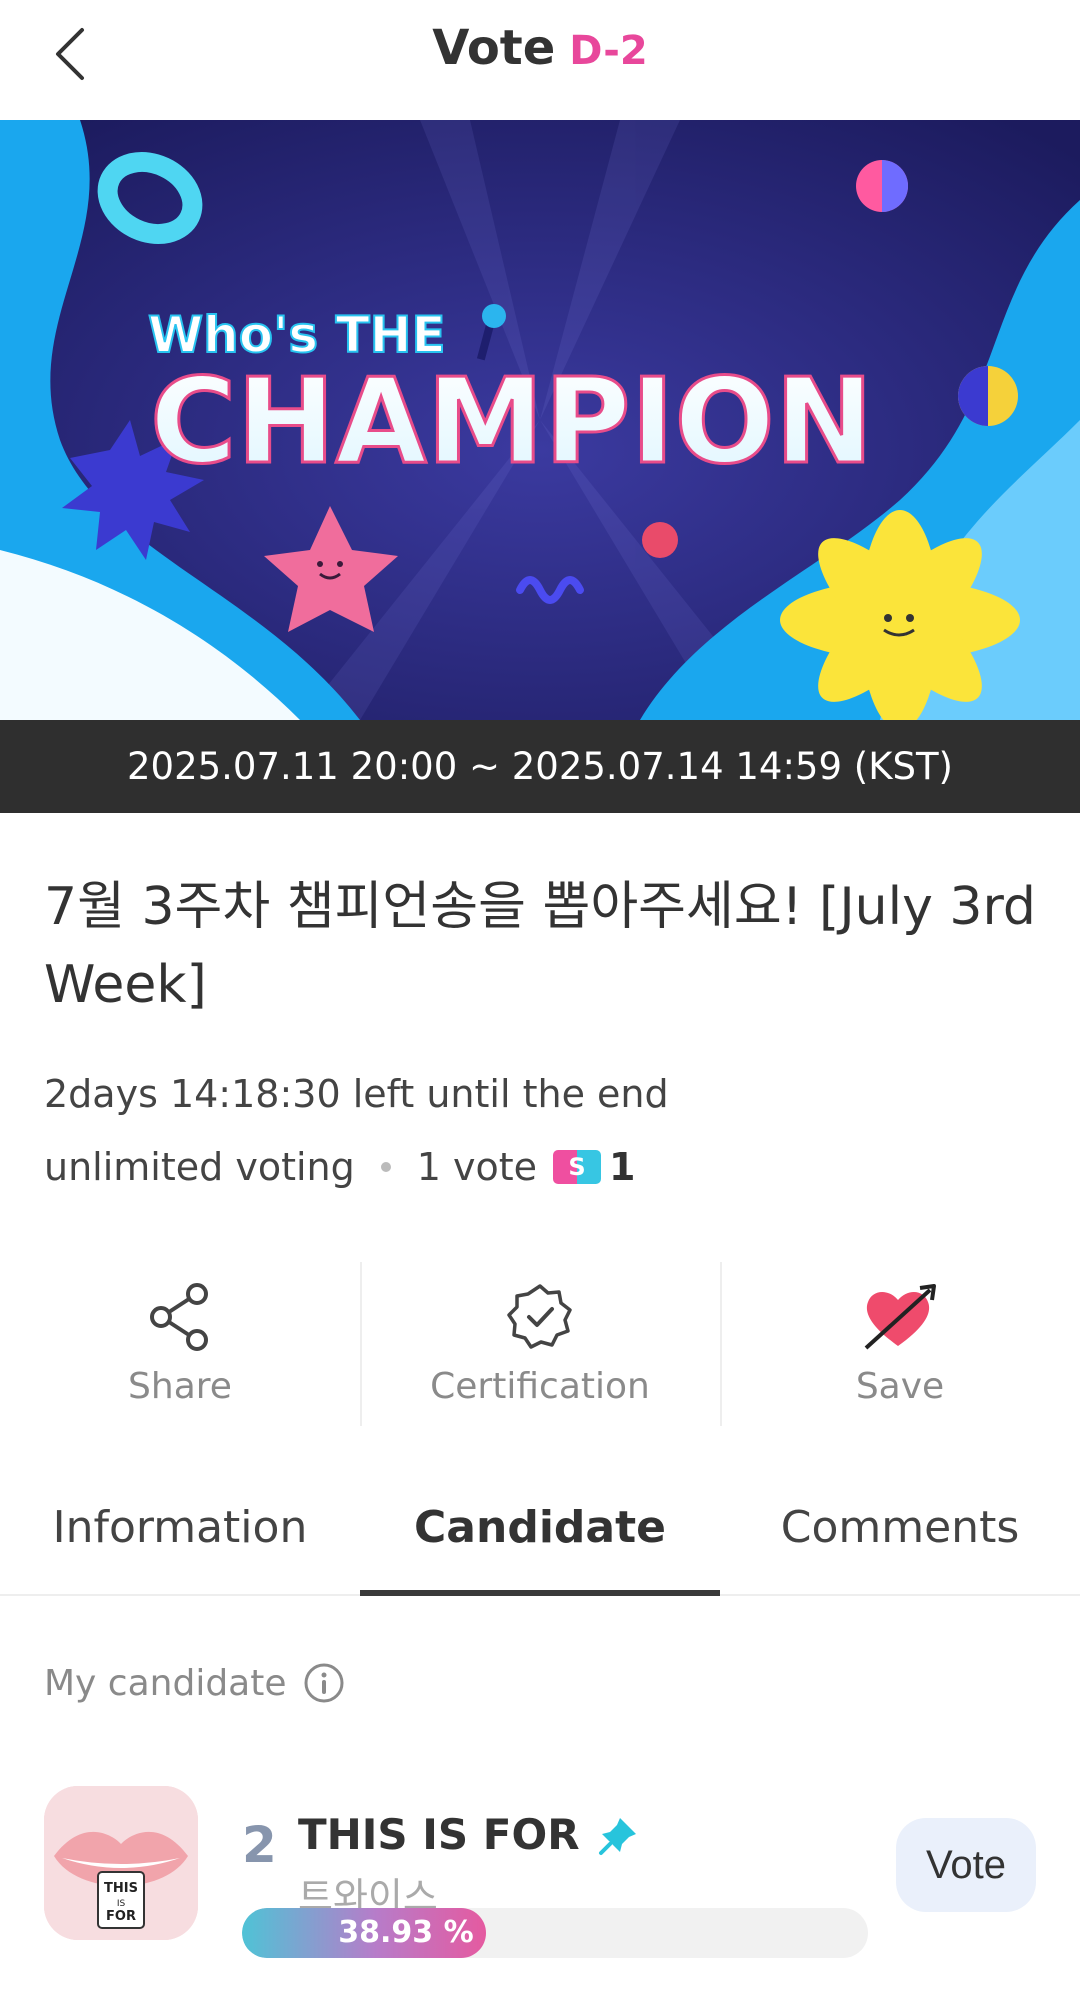 The height and width of the screenshot is (2006, 1080). I want to click on tab-information: Information, so click(180, 1537).